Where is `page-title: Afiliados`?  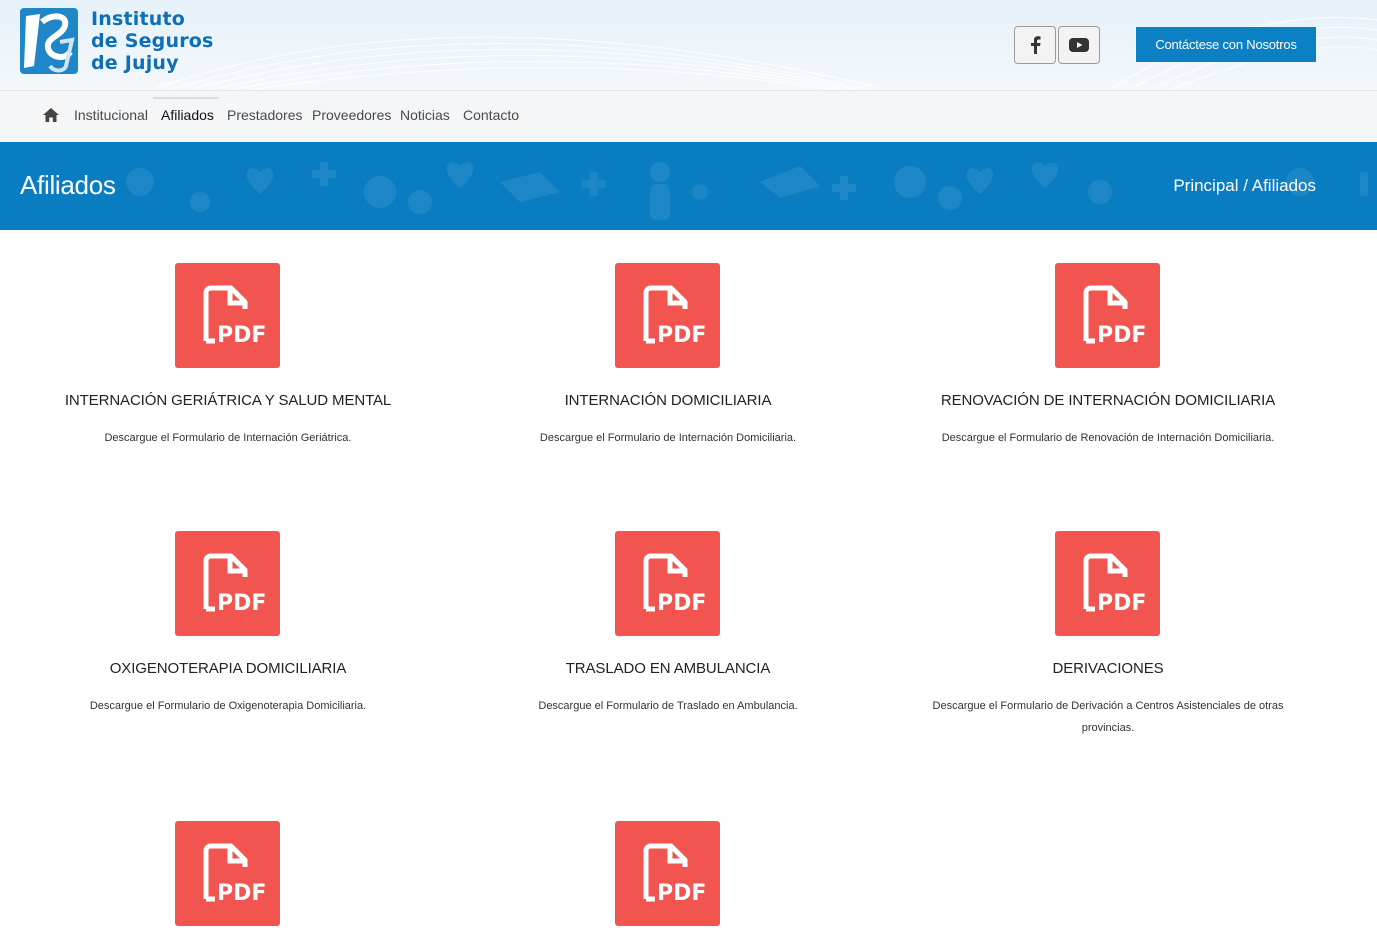 page-title: Afiliados is located at coordinates (68, 185).